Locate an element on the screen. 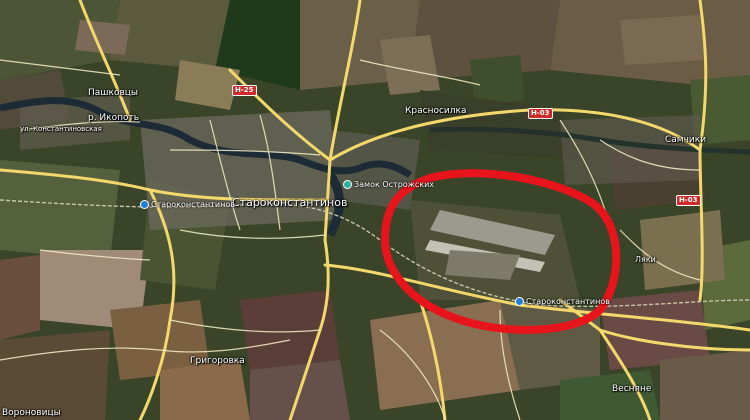 This screenshot has height=420, width=750. castle-label: Замок Острожских is located at coordinates (394, 184).